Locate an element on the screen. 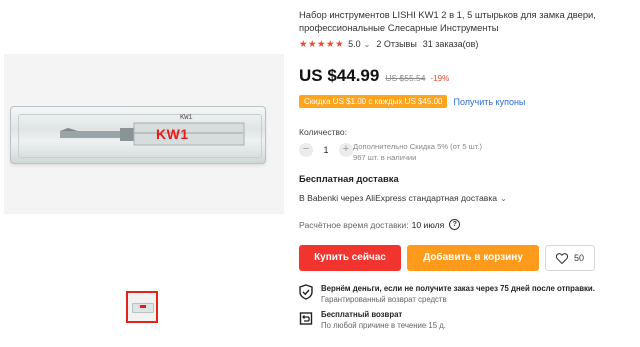 The width and height of the screenshot is (640, 347). add-to-cart-button: Добавить в корзину is located at coordinates (473, 258).